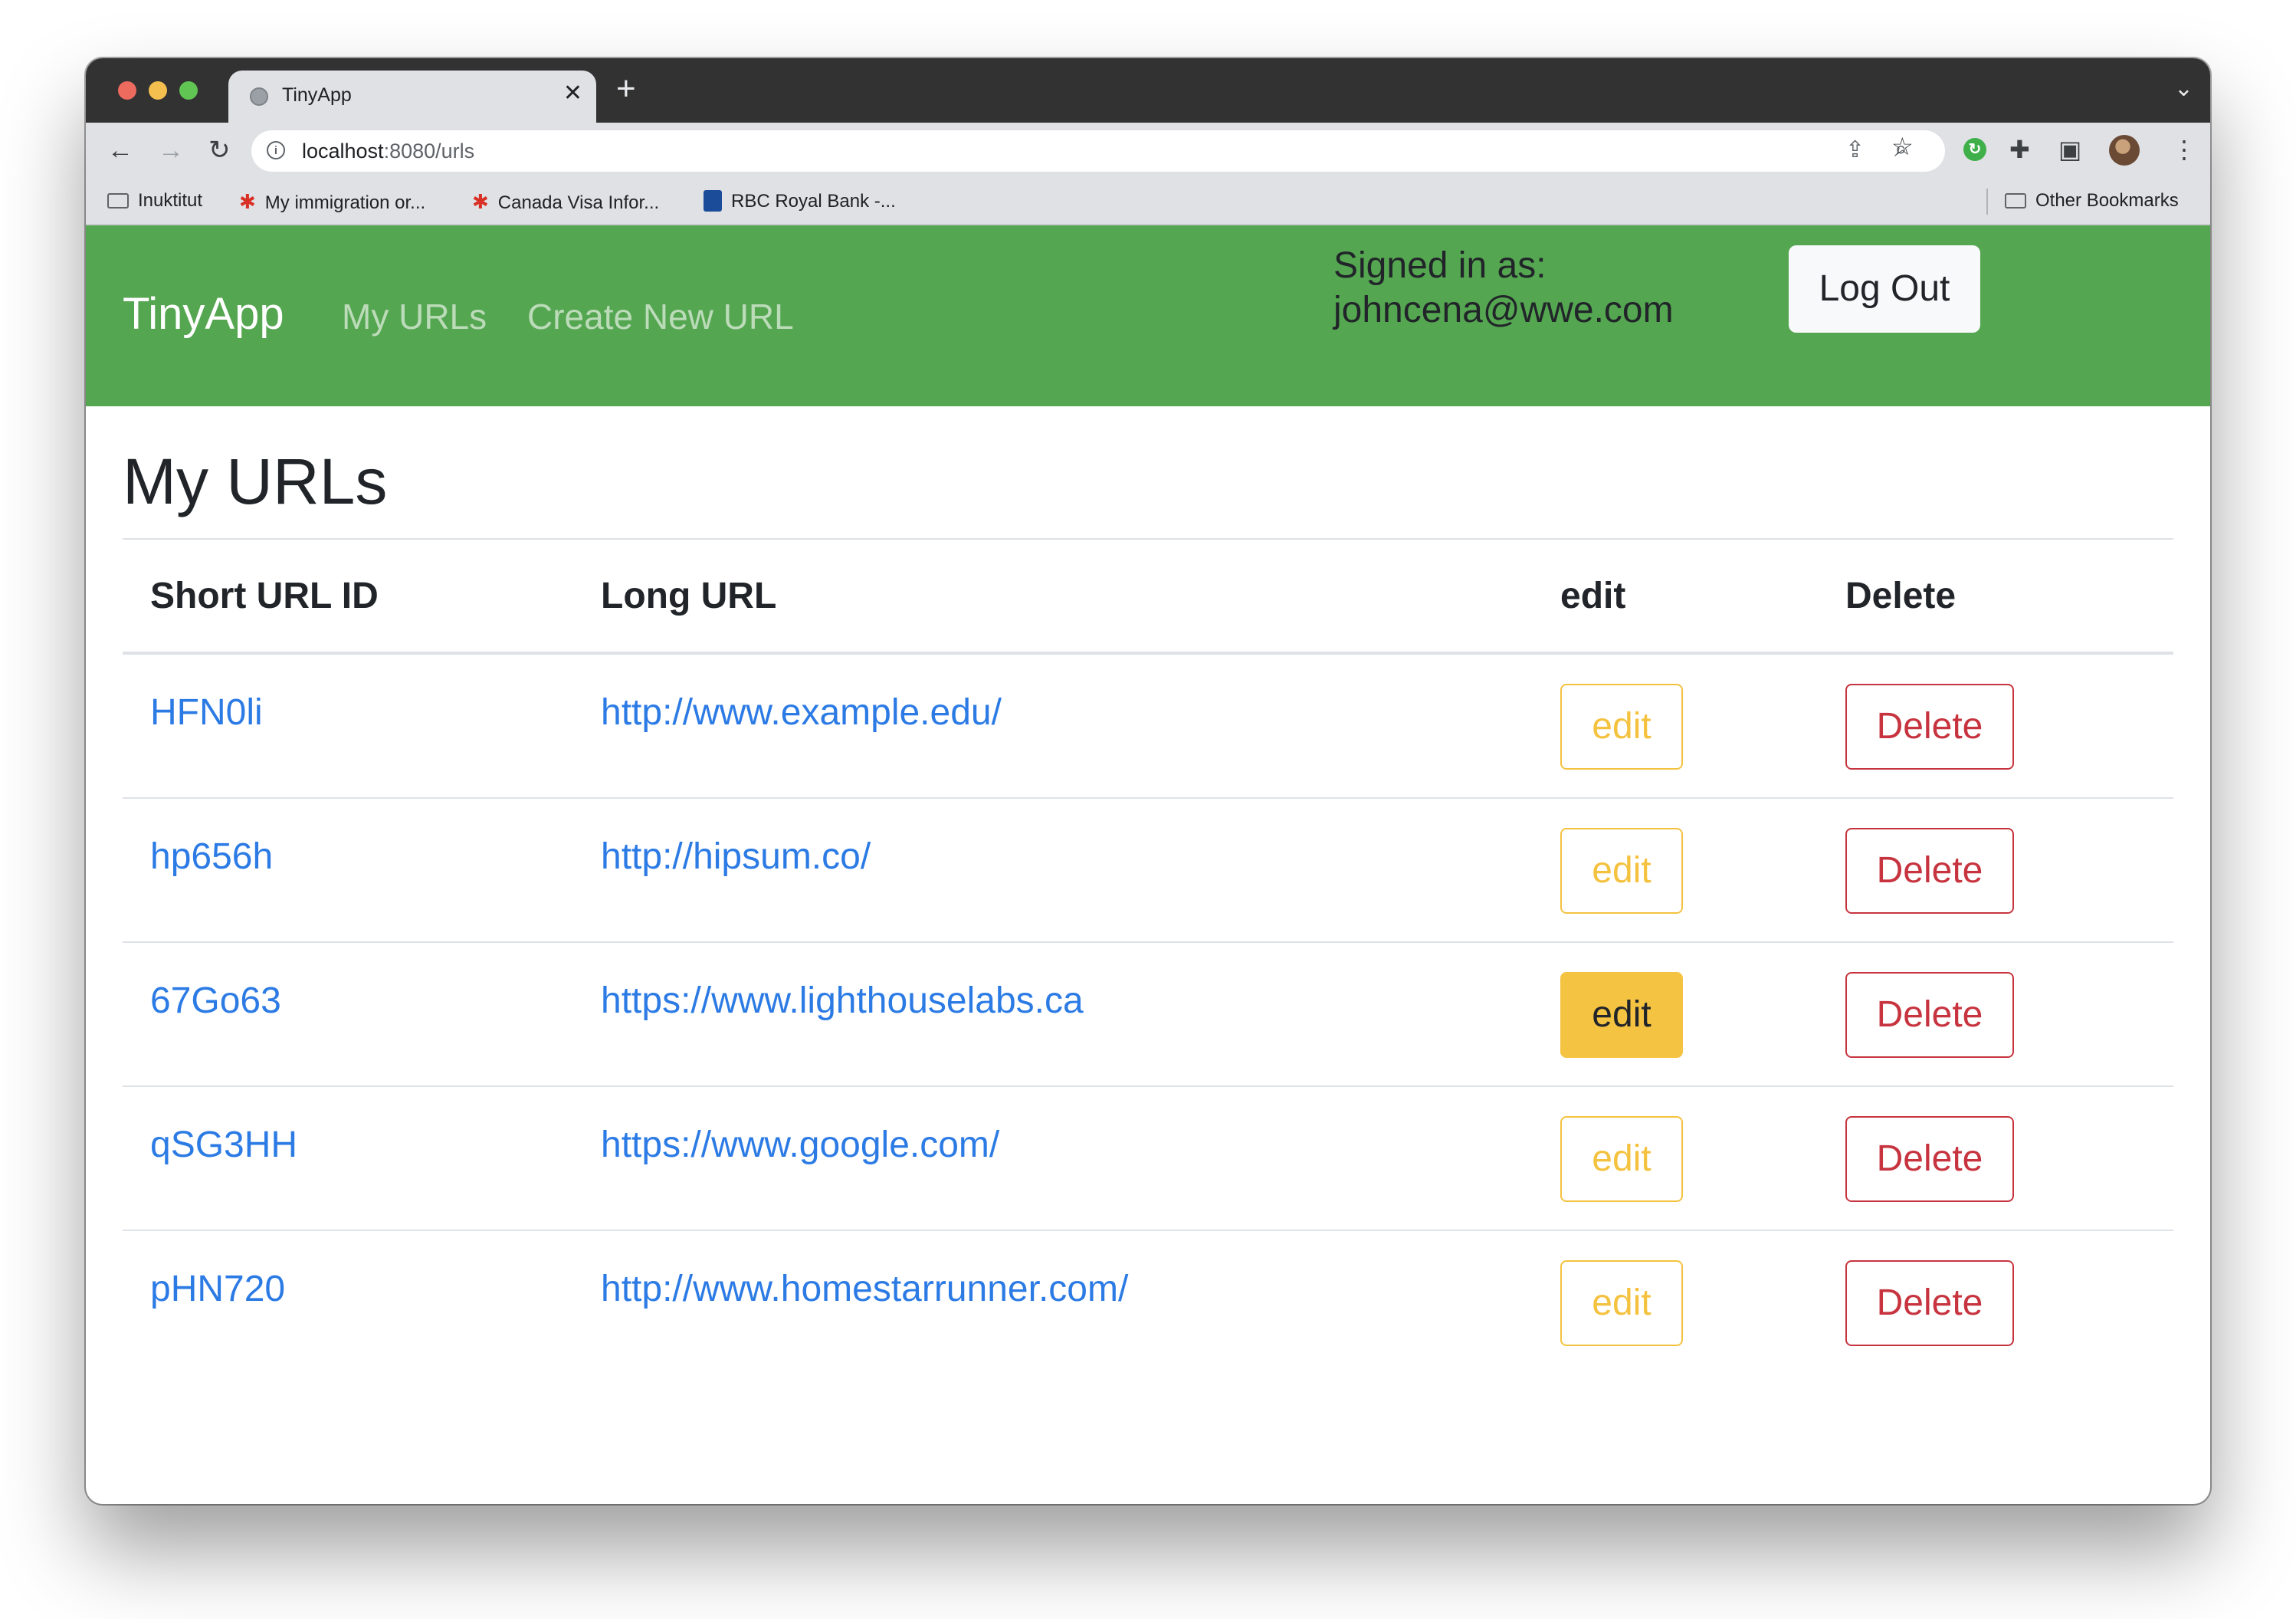  I want to click on bookmark-star-icon: ☆, so click(1902, 146).